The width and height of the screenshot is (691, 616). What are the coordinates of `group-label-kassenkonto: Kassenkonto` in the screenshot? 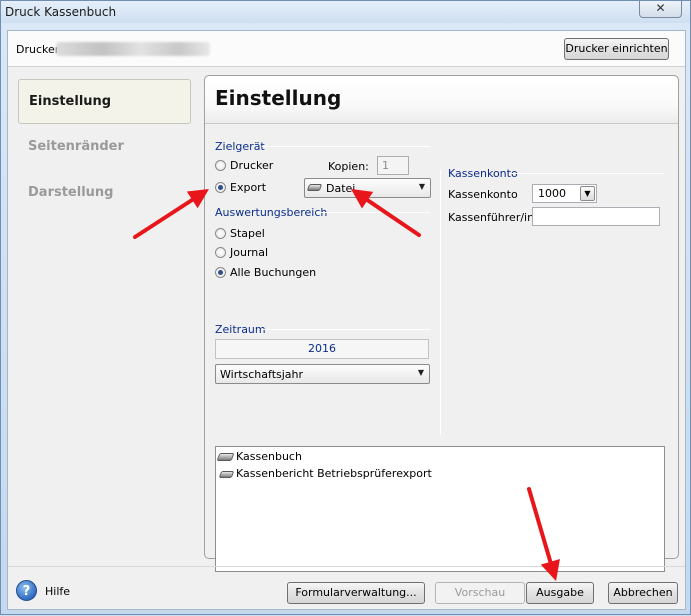 It's located at (483, 173).